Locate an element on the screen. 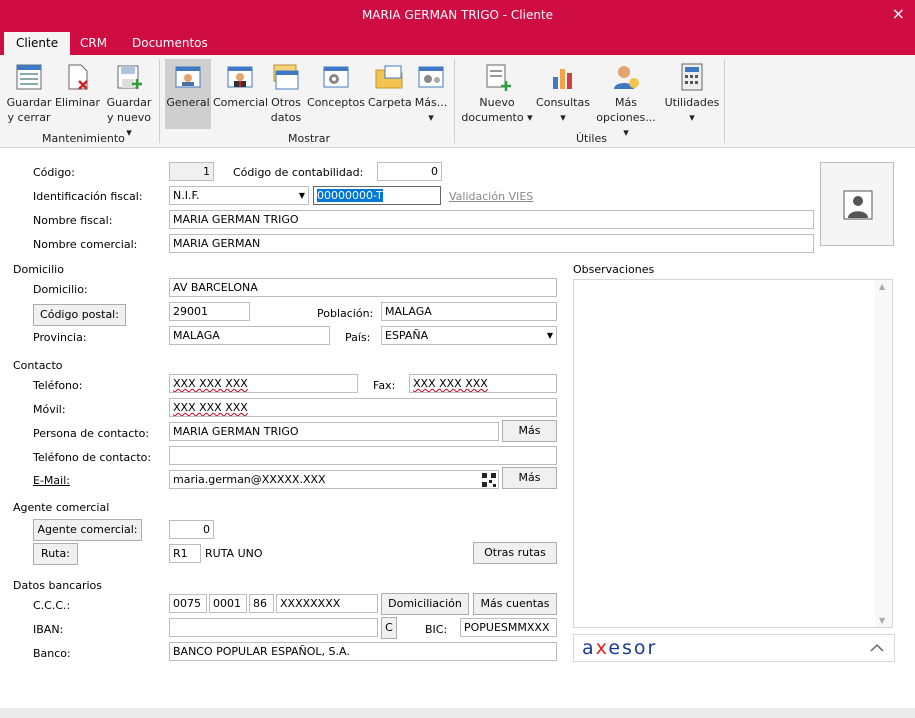 This screenshot has width=915, height=718. nombre-fiscal-field: MARIA GERMAN TRIGO is located at coordinates (491, 219).